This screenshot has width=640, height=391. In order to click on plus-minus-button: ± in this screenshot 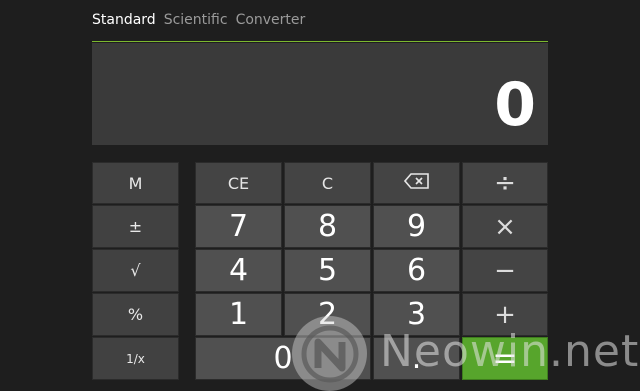, I will do `click(135, 226)`.